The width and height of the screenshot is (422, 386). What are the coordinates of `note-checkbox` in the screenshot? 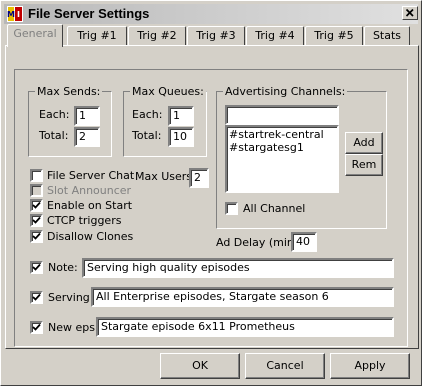 It's located at (36, 267).